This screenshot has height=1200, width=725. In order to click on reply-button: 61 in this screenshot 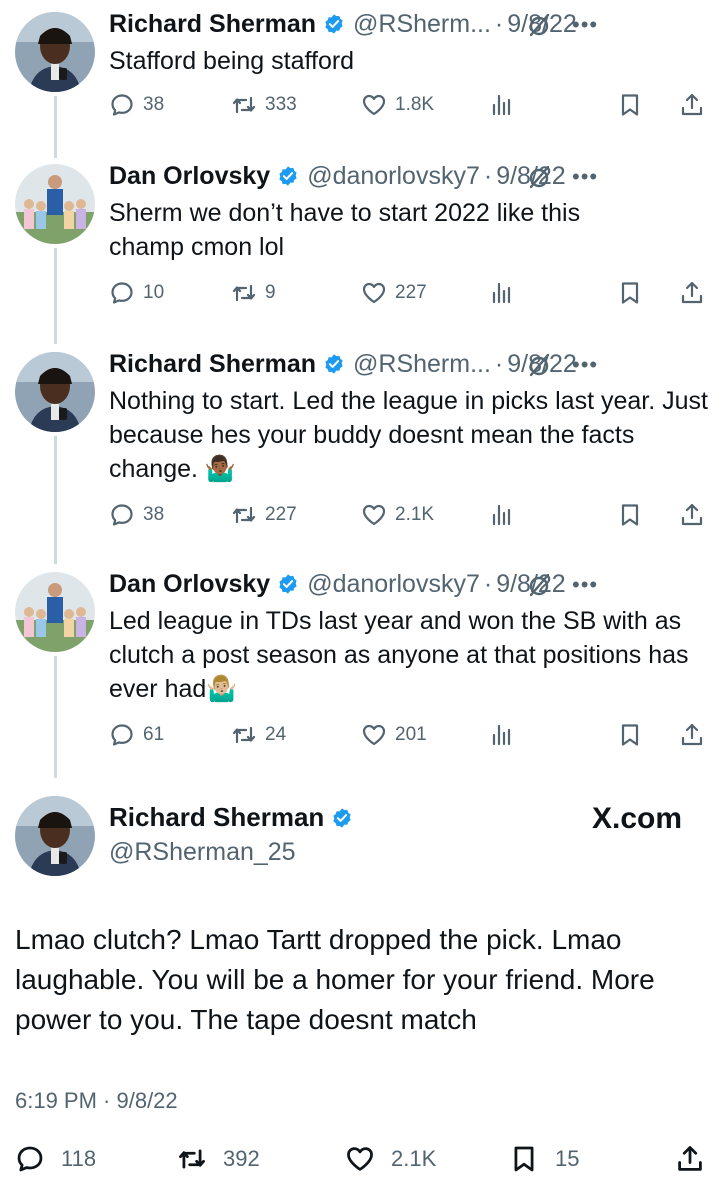, I will do `click(136, 735)`.